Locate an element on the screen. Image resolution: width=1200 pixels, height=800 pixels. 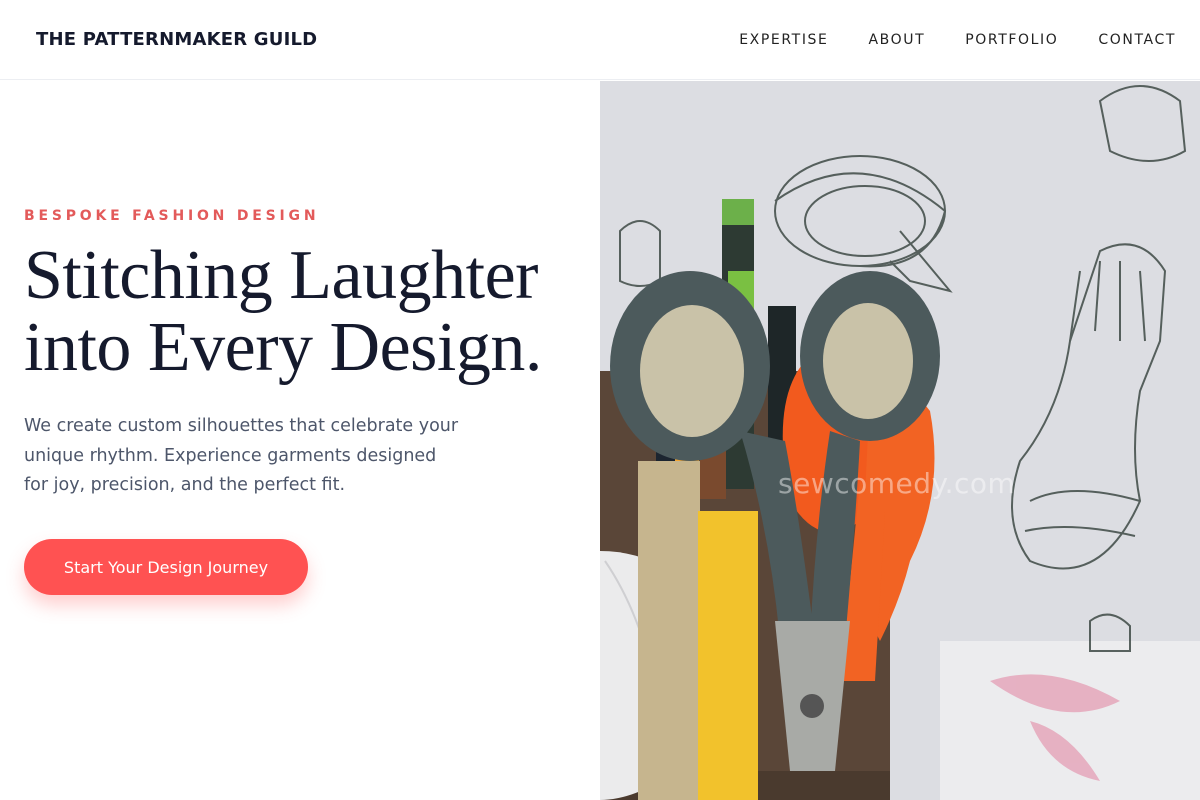
image-watermark: sewcomedy.com is located at coordinates (897, 483).